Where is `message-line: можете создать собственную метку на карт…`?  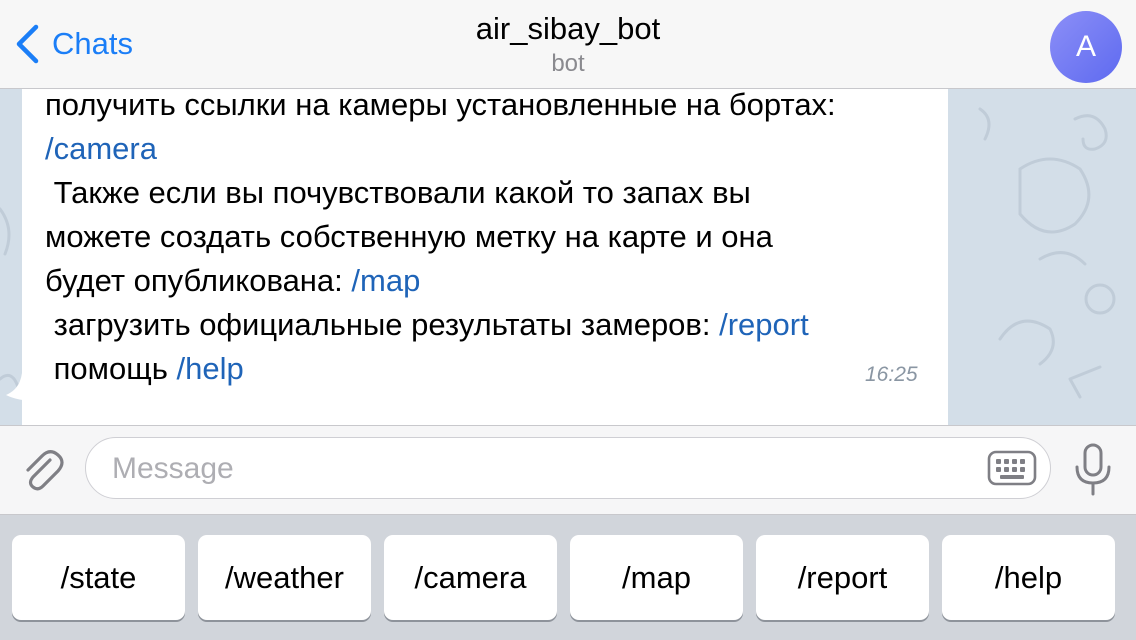
message-line: можете создать собственную метку на карт… is located at coordinates (409, 237).